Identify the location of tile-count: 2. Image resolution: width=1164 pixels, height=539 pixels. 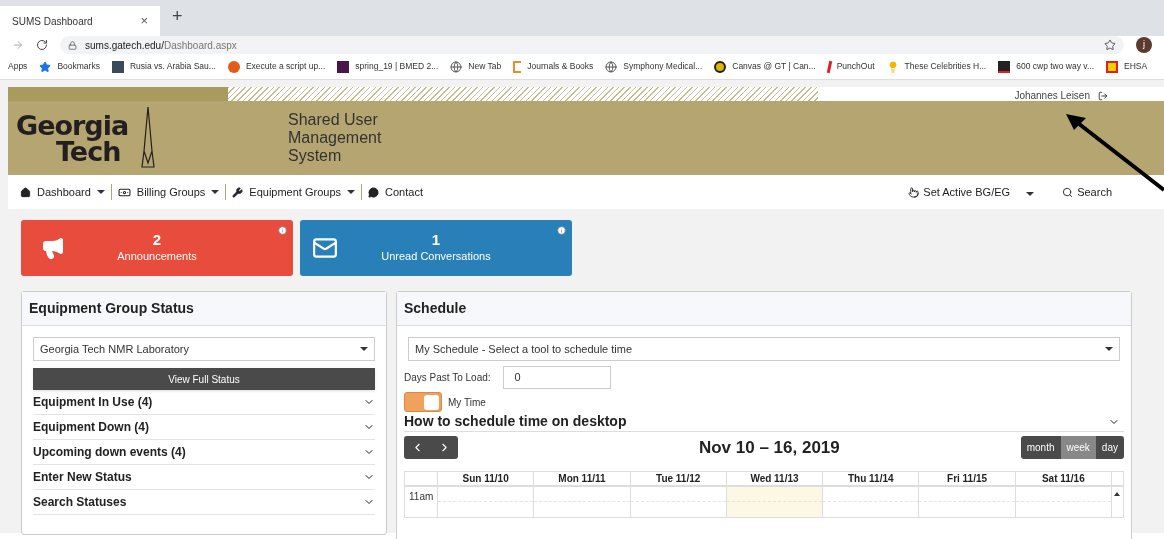
(157, 240).